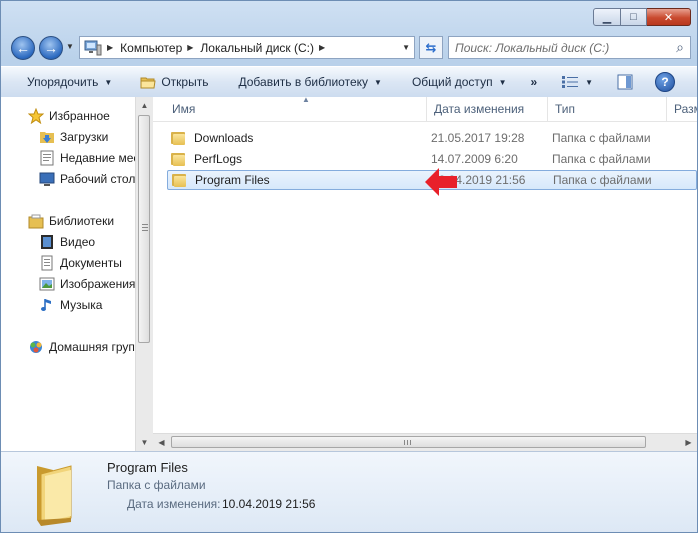  I want to click on scroll-down-icon: ▼, so click(144, 442).